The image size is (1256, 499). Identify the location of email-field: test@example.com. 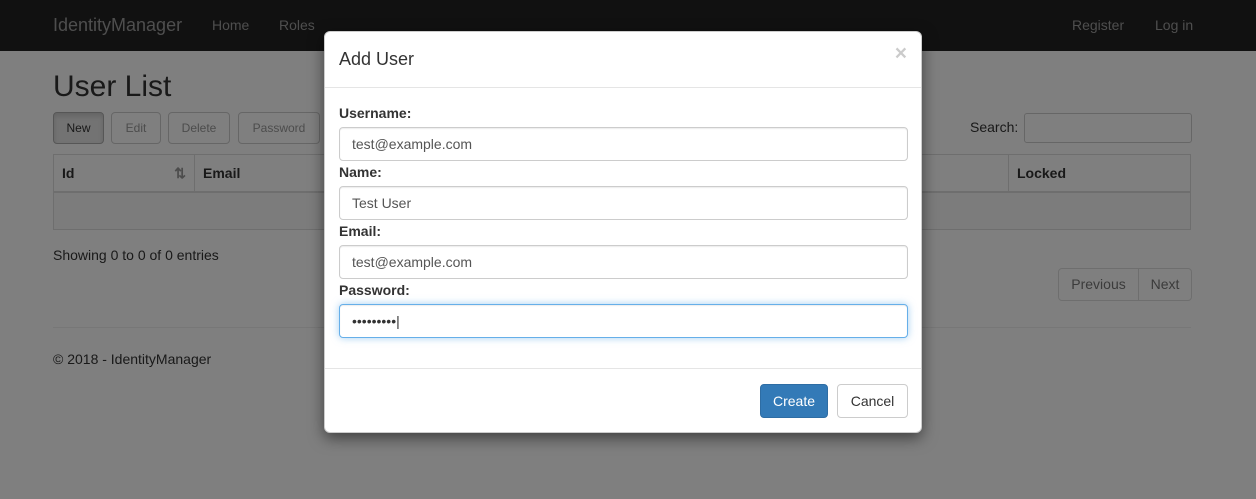
(623, 262).